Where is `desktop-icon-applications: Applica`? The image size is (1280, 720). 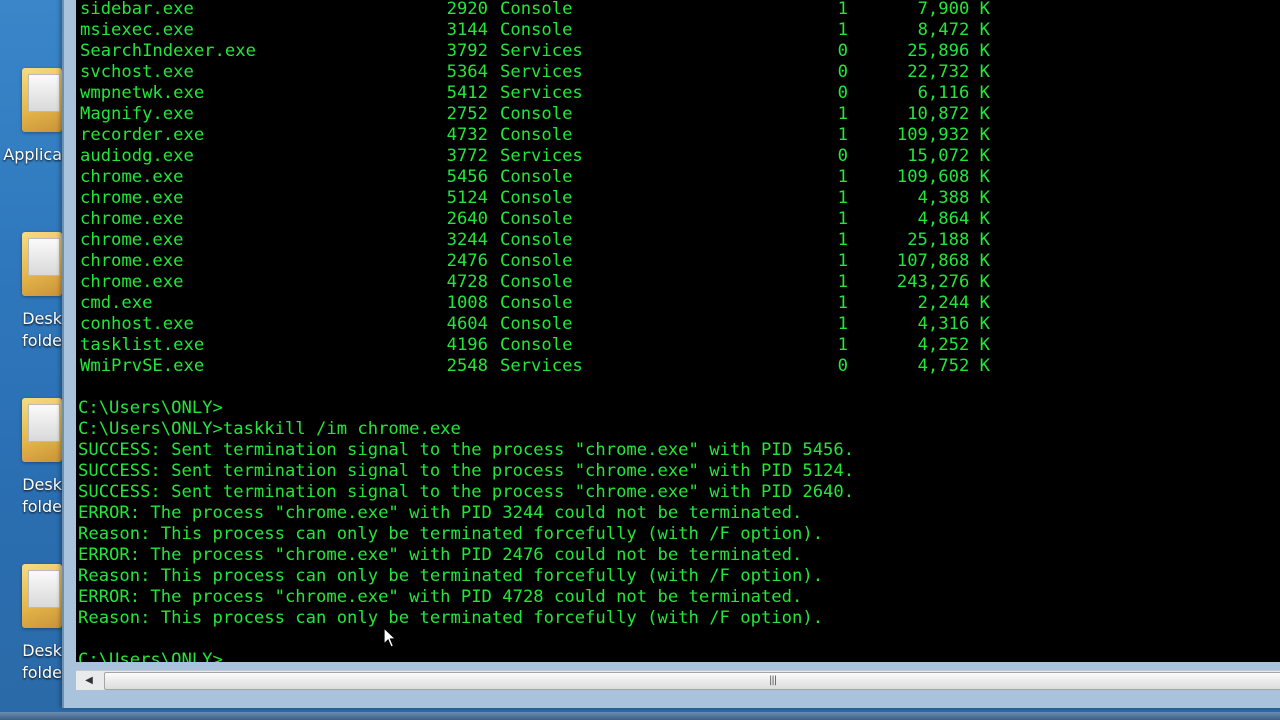
desktop-icon-applications: Applica is located at coordinates (31, 122).